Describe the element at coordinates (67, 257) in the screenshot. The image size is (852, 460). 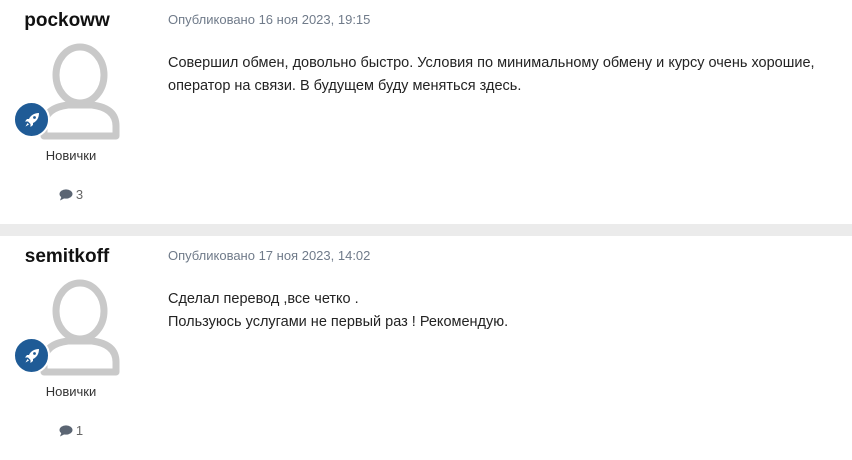
I see `author-username-link: semitkoff` at that location.